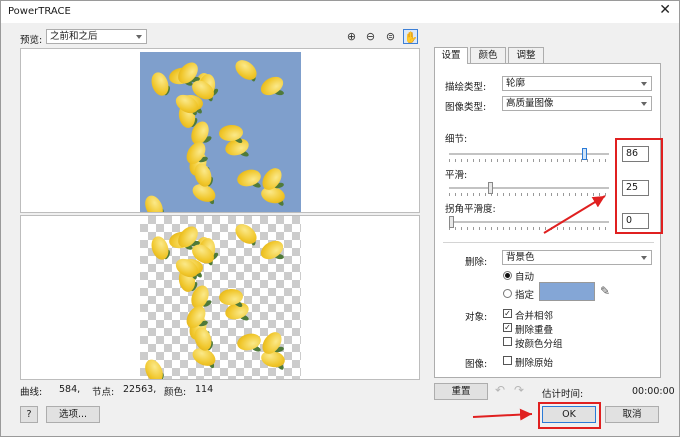  What do you see at coordinates (502, 414) in the screenshot?
I see `arrow-to-ok` at bounding box center [502, 414].